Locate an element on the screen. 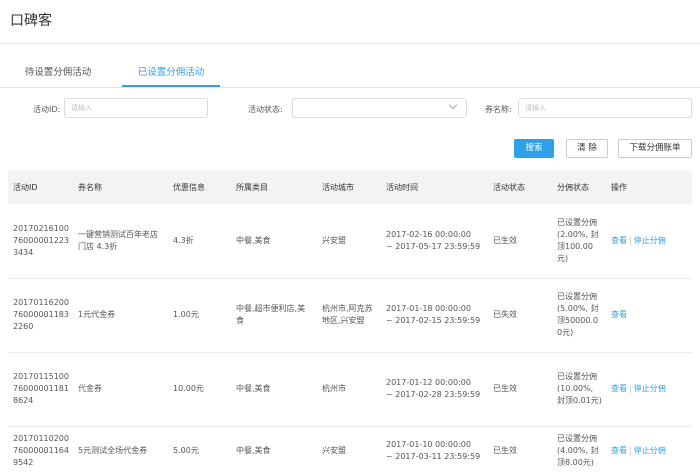 This screenshot has width=700, height=476. cell-coupon-name: 1元代金券 is located at coordinates (97, 314).